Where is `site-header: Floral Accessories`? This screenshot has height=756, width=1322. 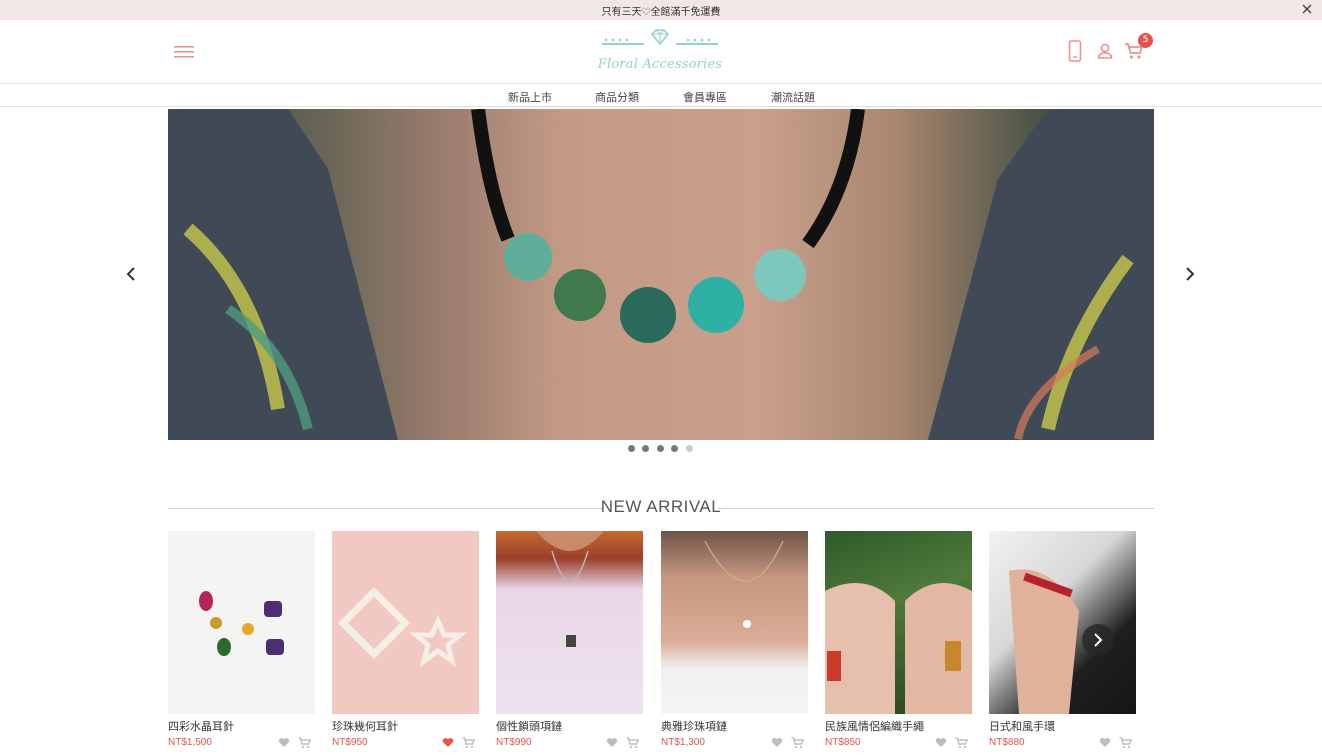 site-header: Floral Accessories is located at coordinates (661, 52).